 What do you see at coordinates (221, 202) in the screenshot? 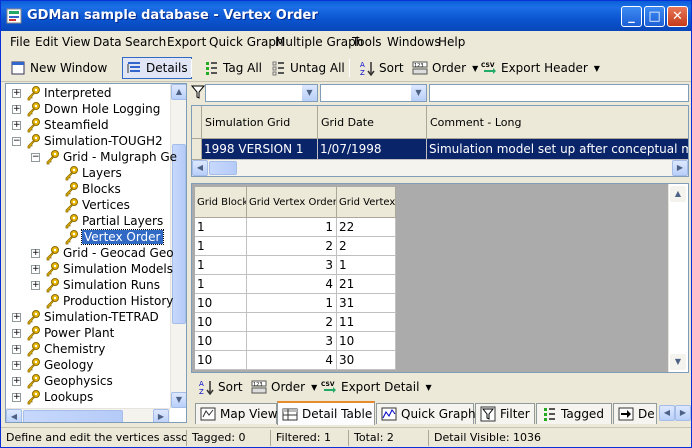
I see `column-header: Grid Block` at bounding box center [221, 202].